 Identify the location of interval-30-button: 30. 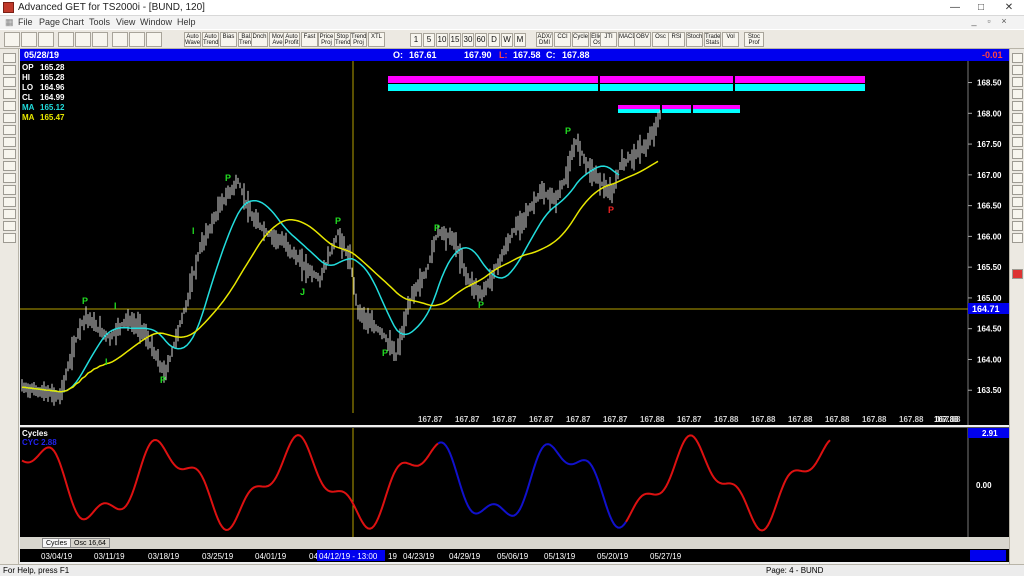
(468, 40).